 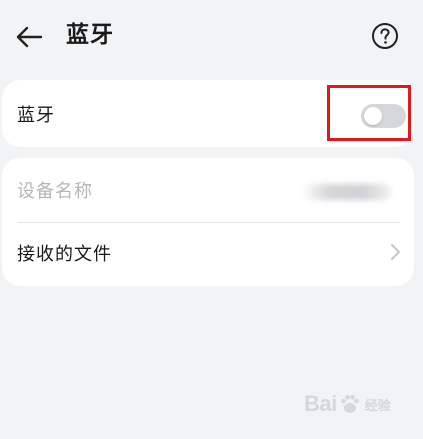 I want to click on bluetooth-card: 蓝牙, so click(x=208, y=113).